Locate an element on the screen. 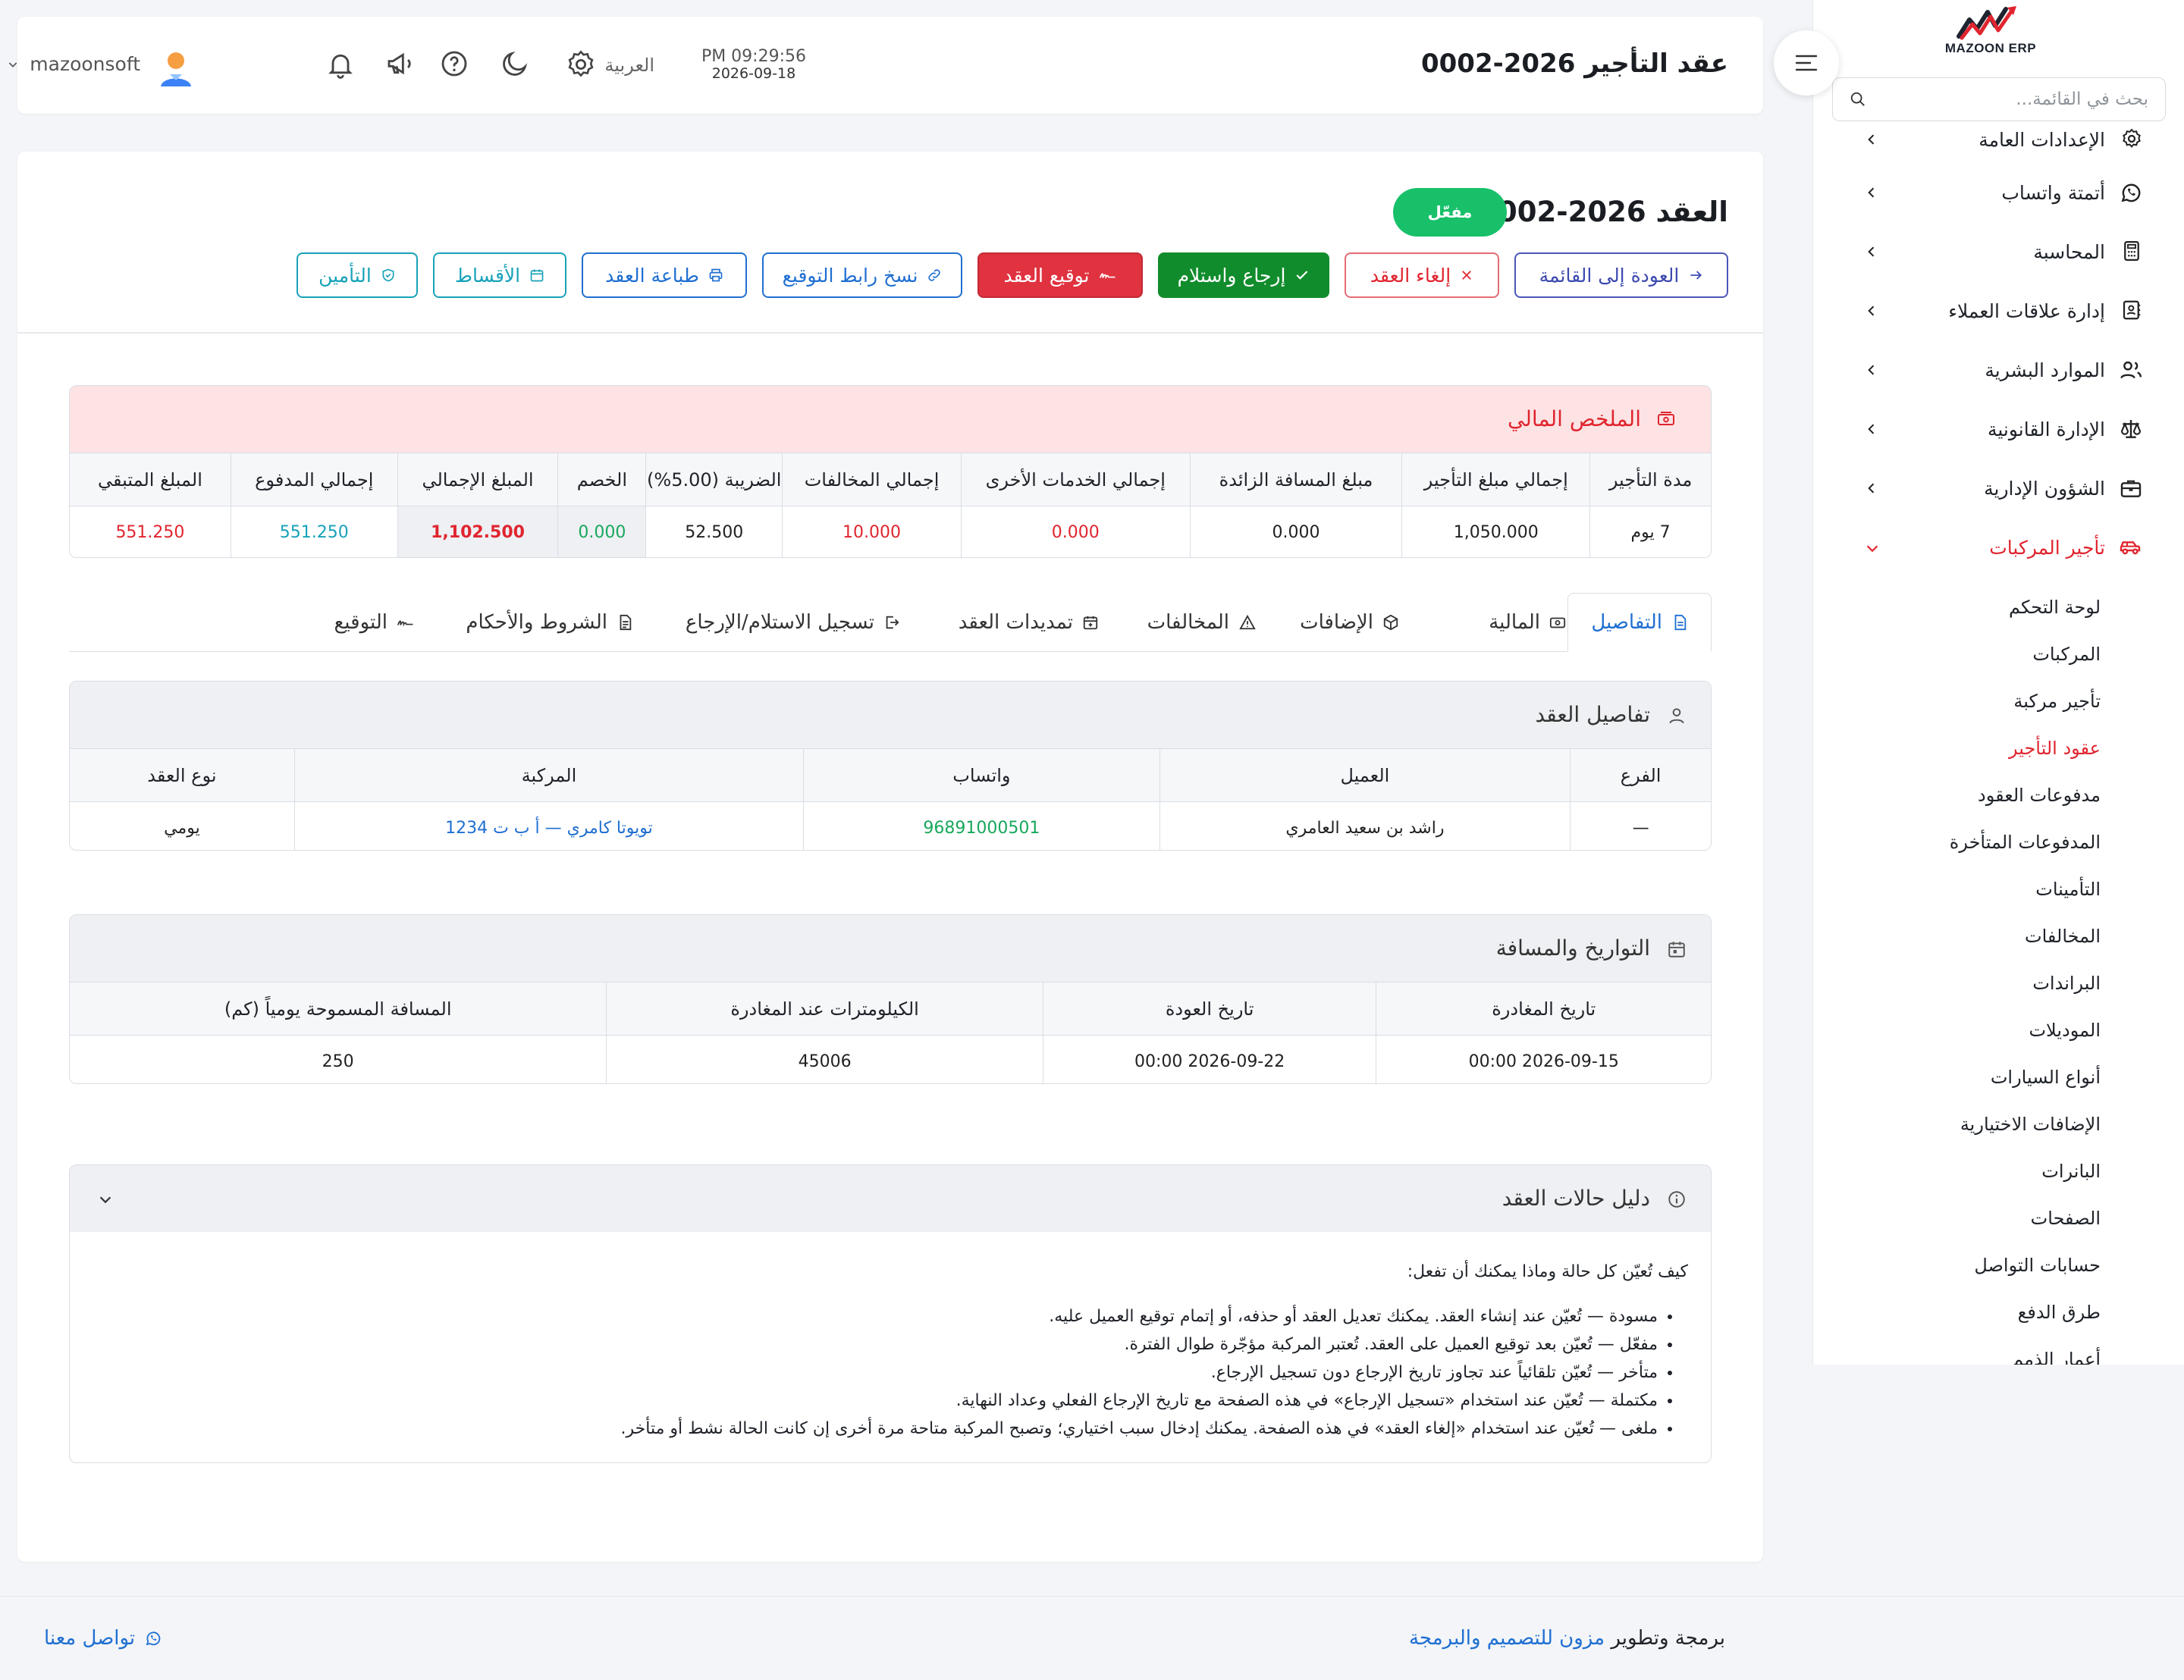 This screenshot has width=2184, height=1680. contact-us-link: تواصل معنا is located at coordinates (103, 1638).